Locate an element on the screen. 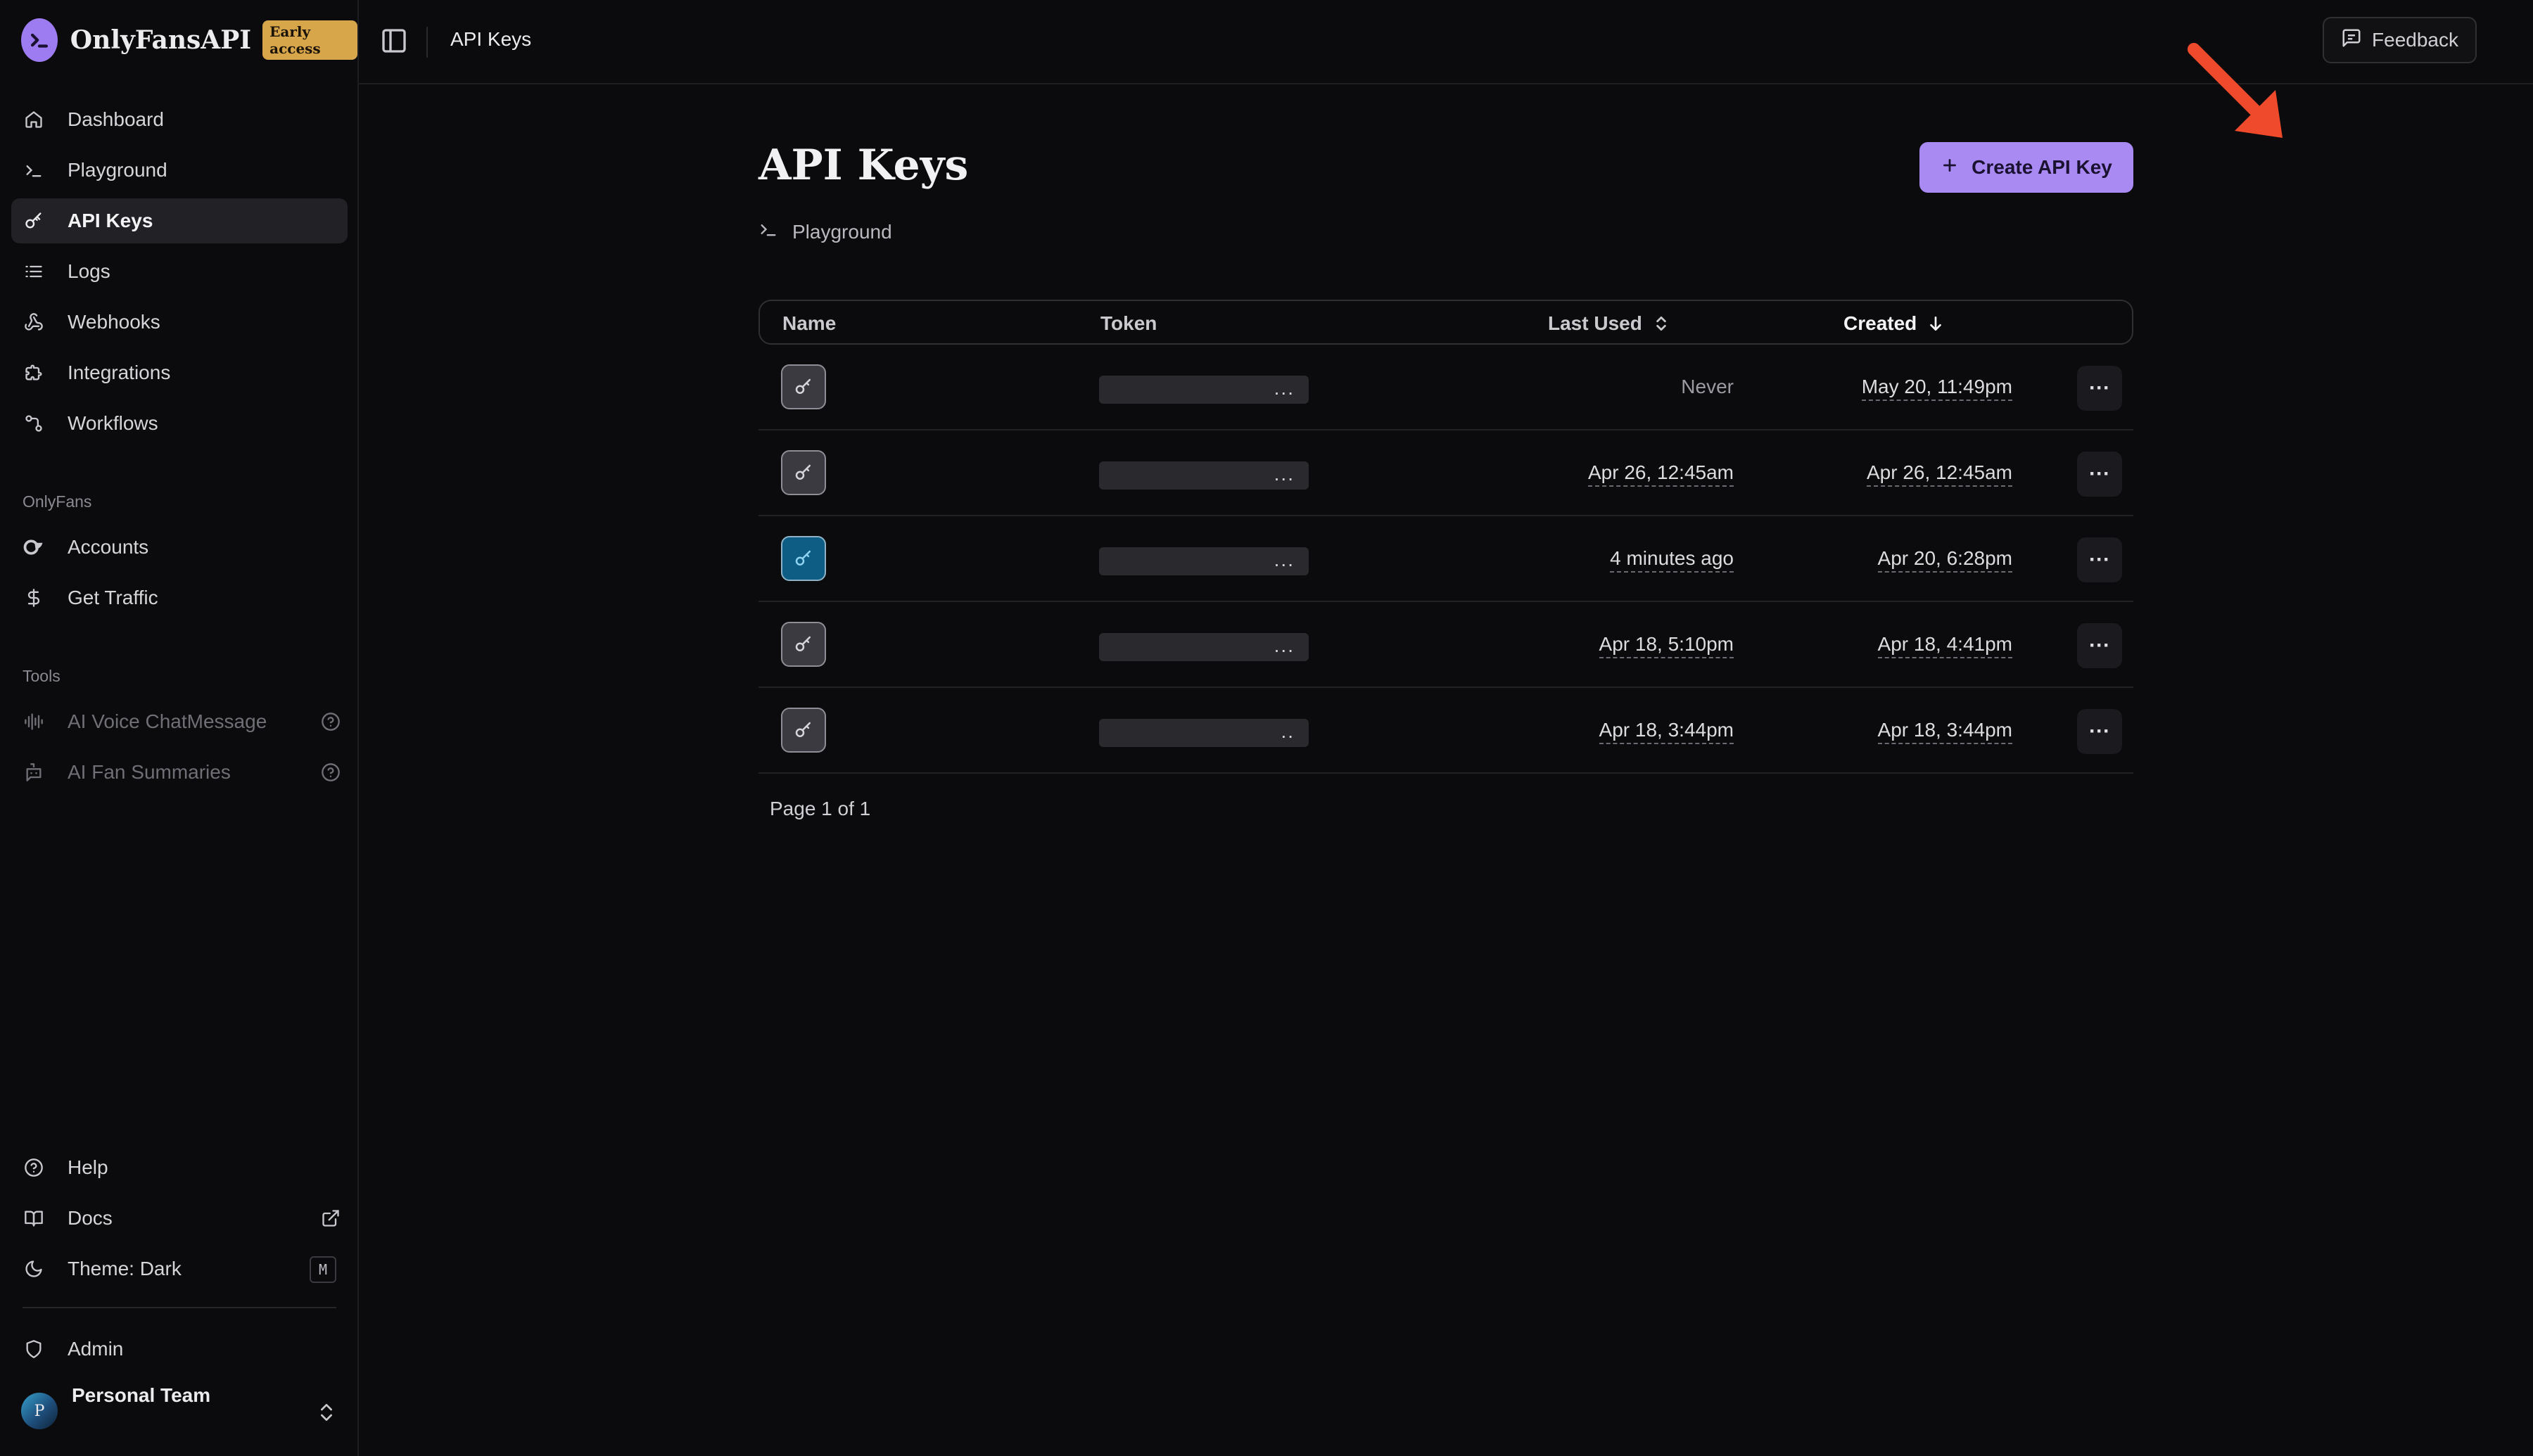  sidebar-item-ai-fan-summaries: AI Fan Summaries is located at coordinates (179, 772).